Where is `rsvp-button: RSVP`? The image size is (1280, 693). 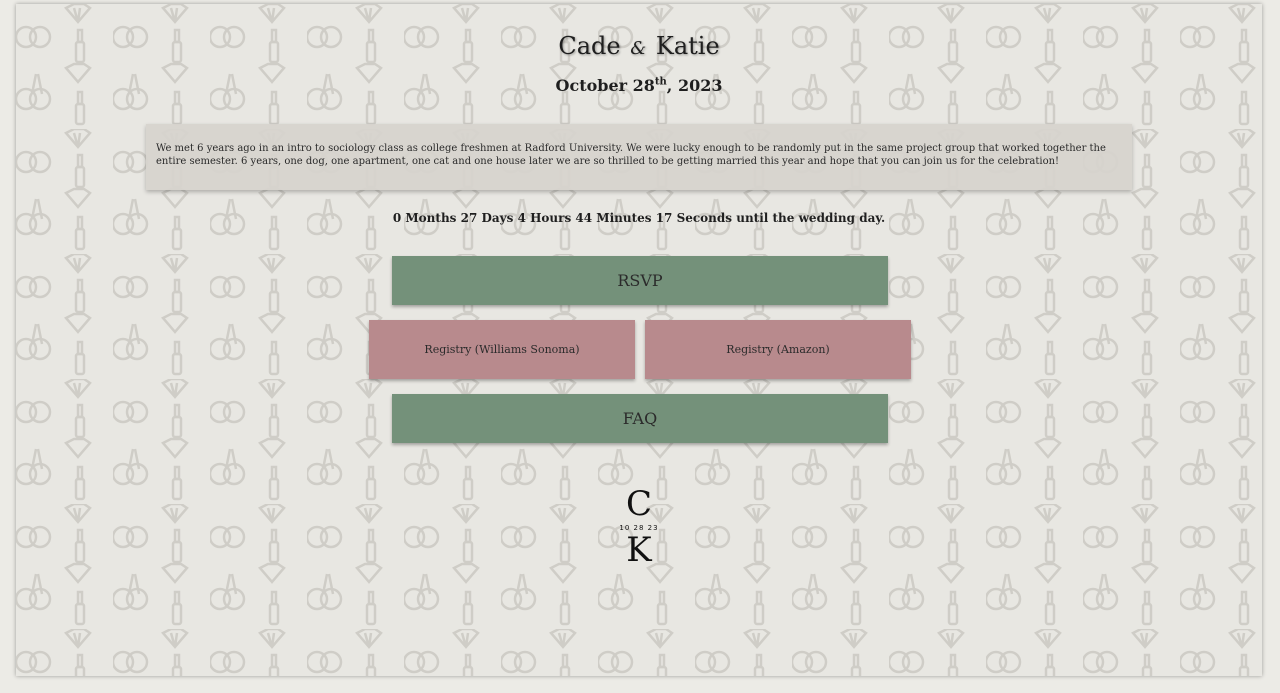 rsvp-button: RSVP is located at coordinates (640, 280).